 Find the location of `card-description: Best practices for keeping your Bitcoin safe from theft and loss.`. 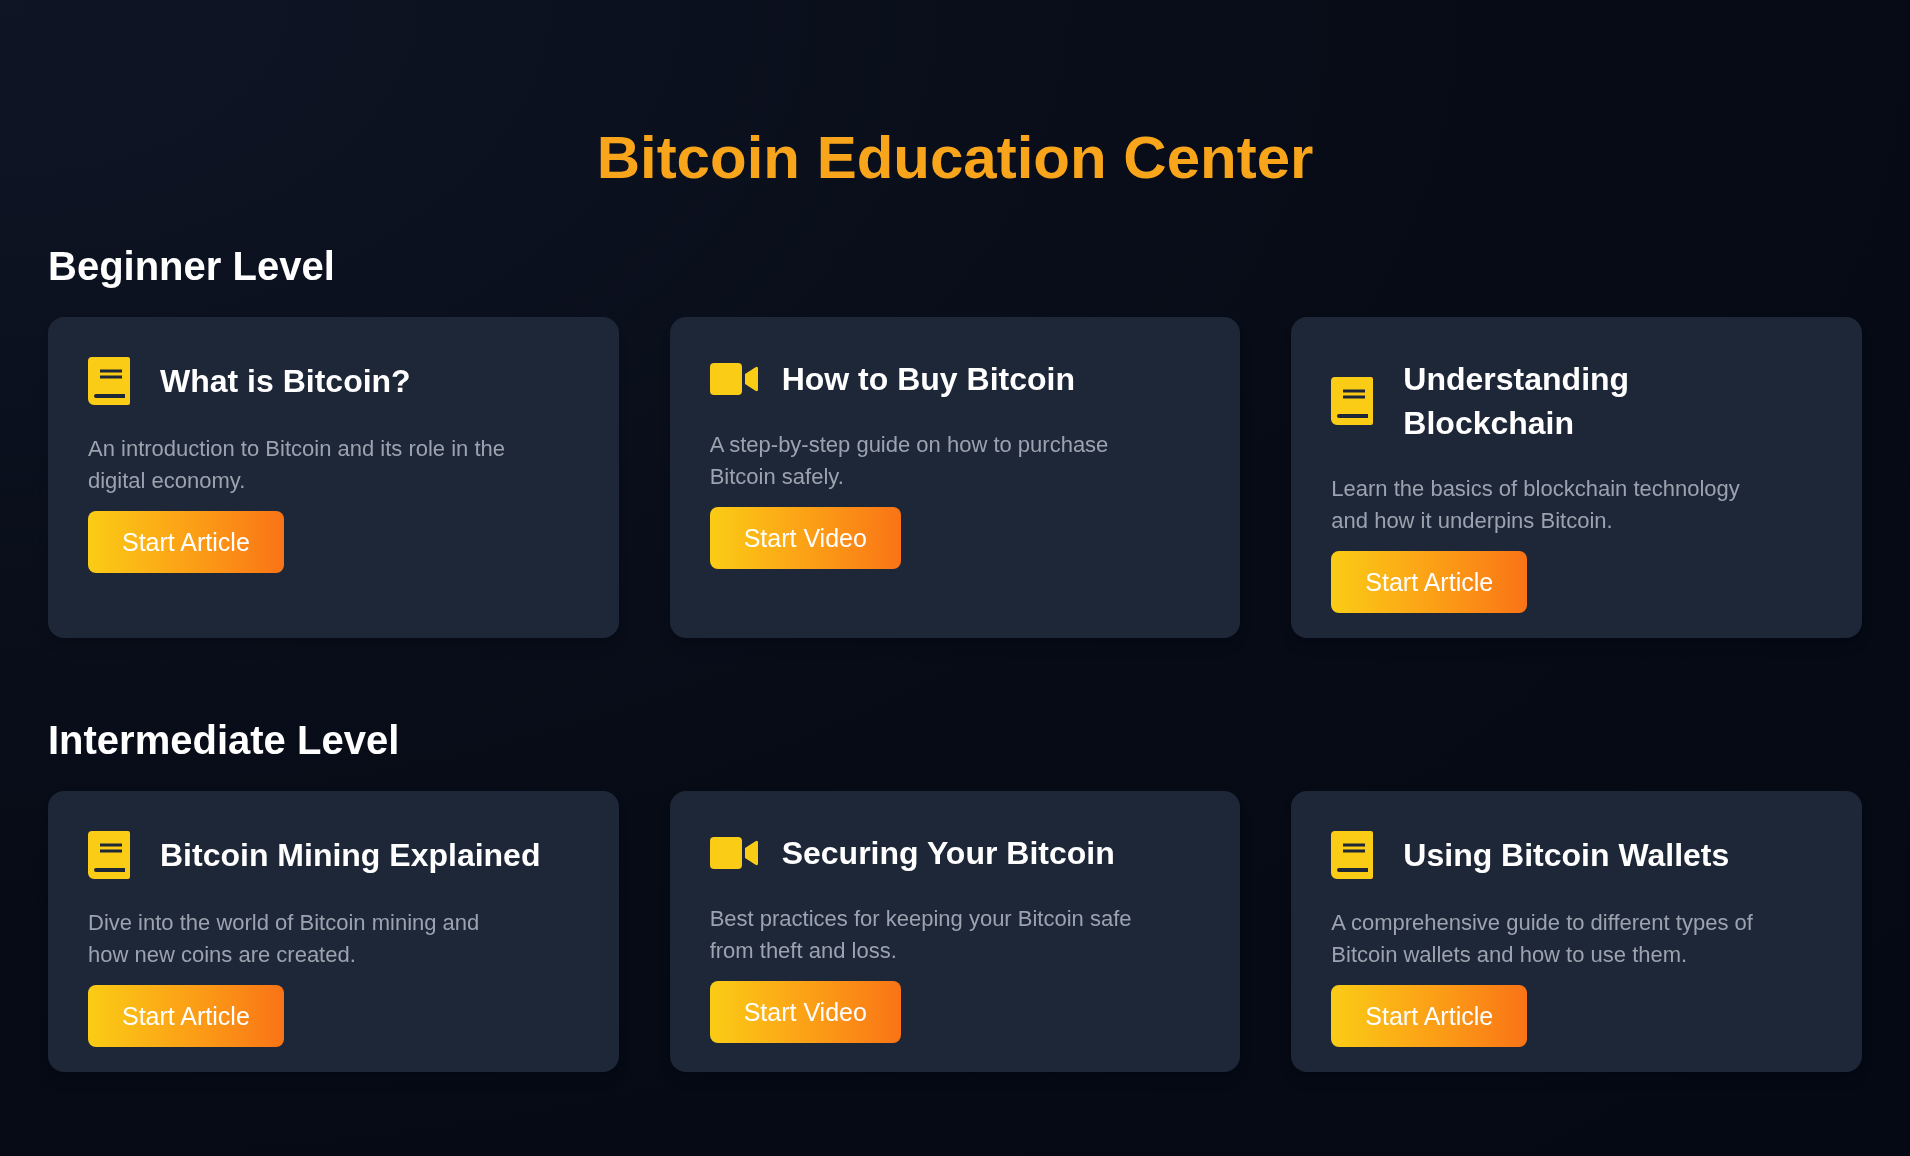

card-description: Best practices for keeping your Bitcoin safe from theft and loss. is located at coordinates (921, 935).